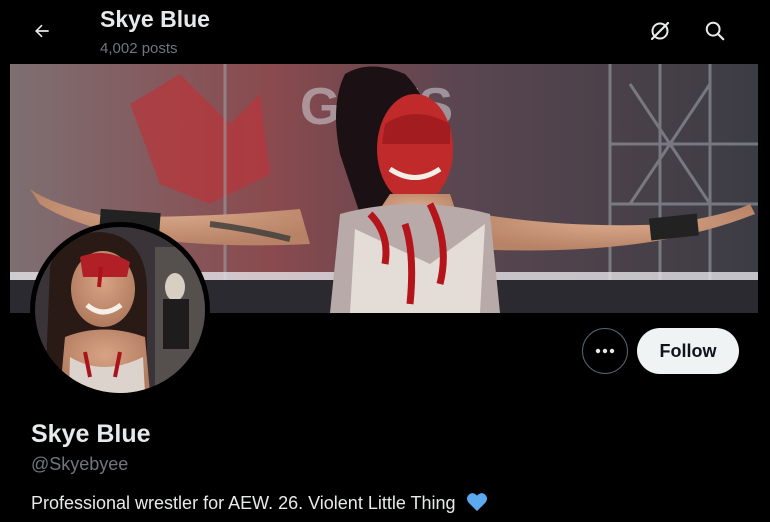  I want to click on search-icon, so click(715, 31).